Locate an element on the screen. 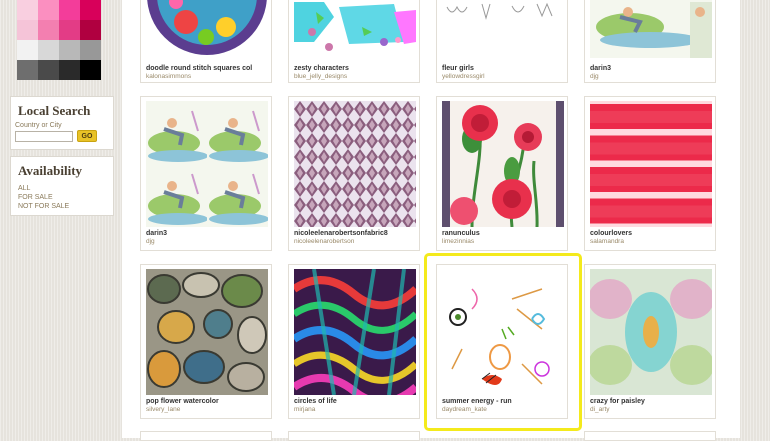 This screenshot has width=770, height=441. availability-all-link: ALL is located at coordinates (24, 188).